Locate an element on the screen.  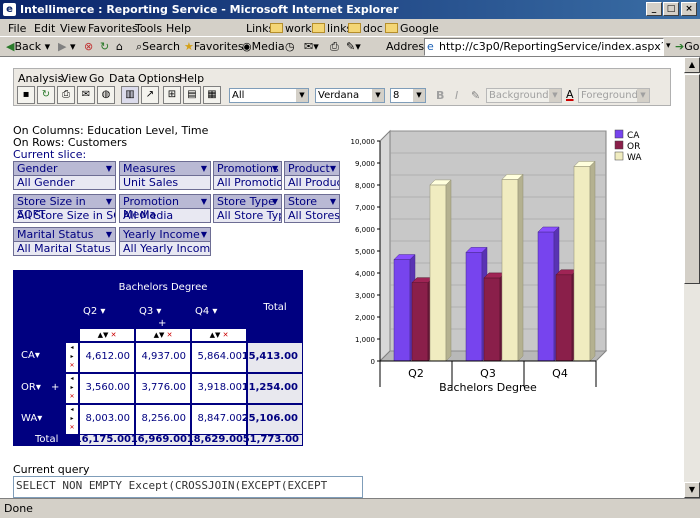
star-icon: ★ is located at coordinates (189, 46).